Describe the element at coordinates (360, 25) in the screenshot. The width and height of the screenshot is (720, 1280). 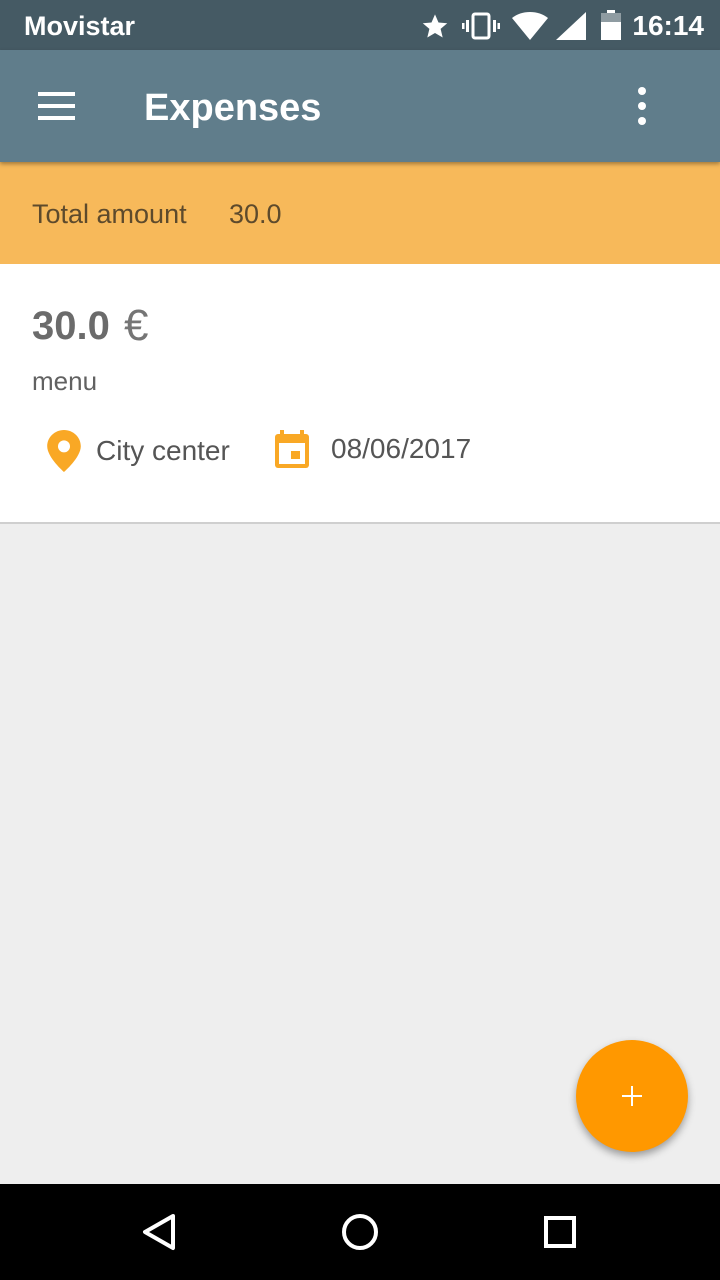
I see `status-bar: Movistar 16:14` at that location.